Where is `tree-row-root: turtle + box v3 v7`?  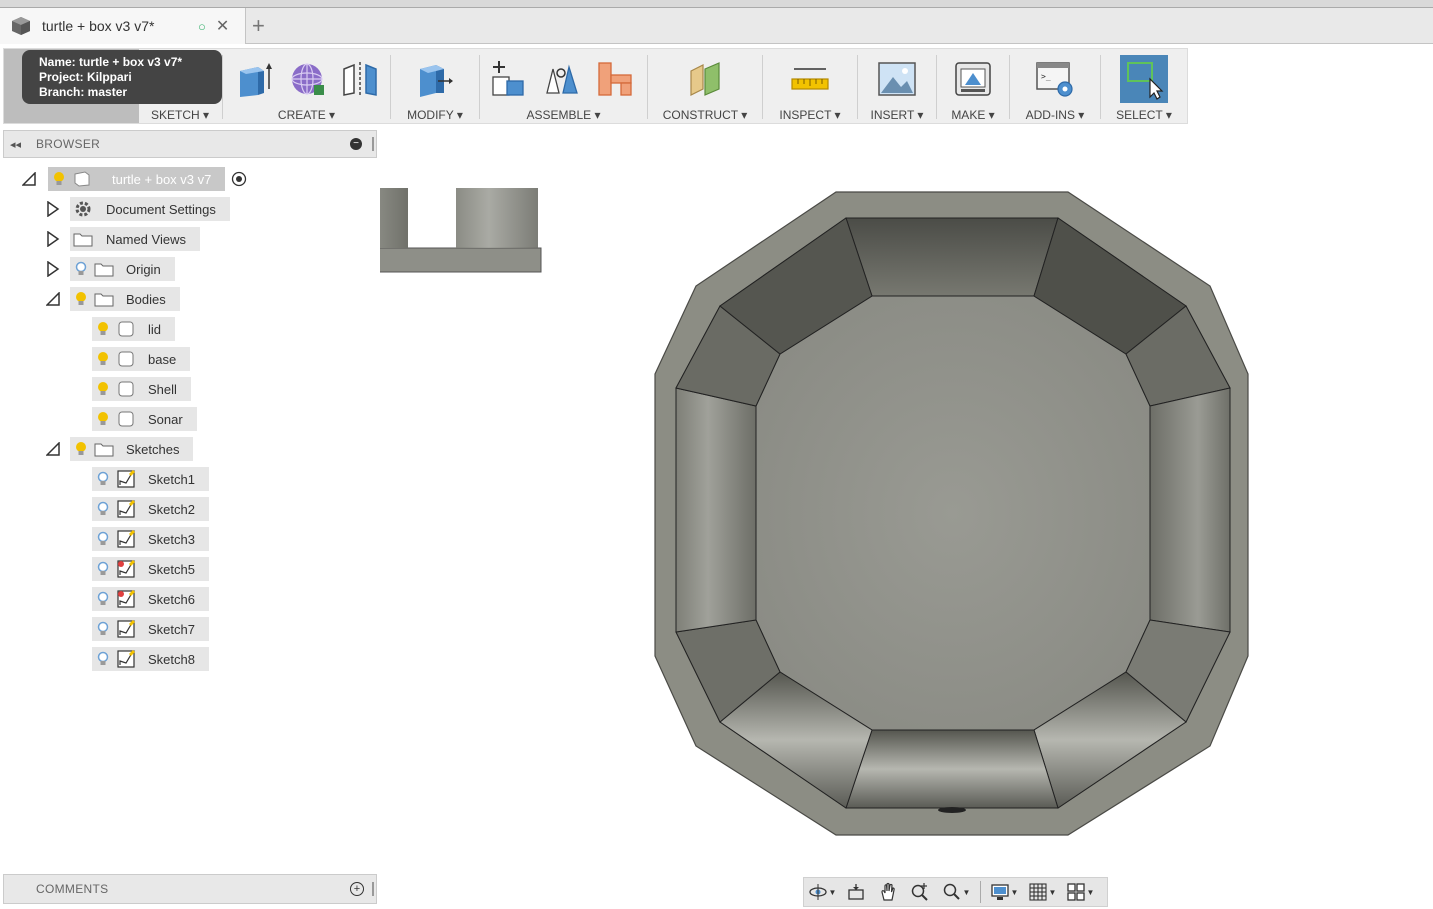 tree-row-root: turtle + box v3 v7 is located at coordinates (134, 179).